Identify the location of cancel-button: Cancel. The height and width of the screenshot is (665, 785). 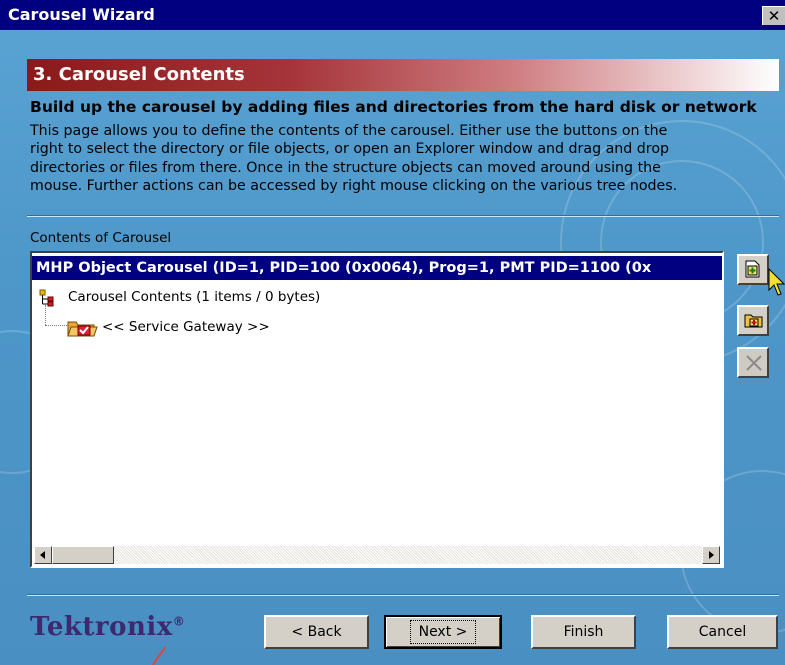
(722, 632).